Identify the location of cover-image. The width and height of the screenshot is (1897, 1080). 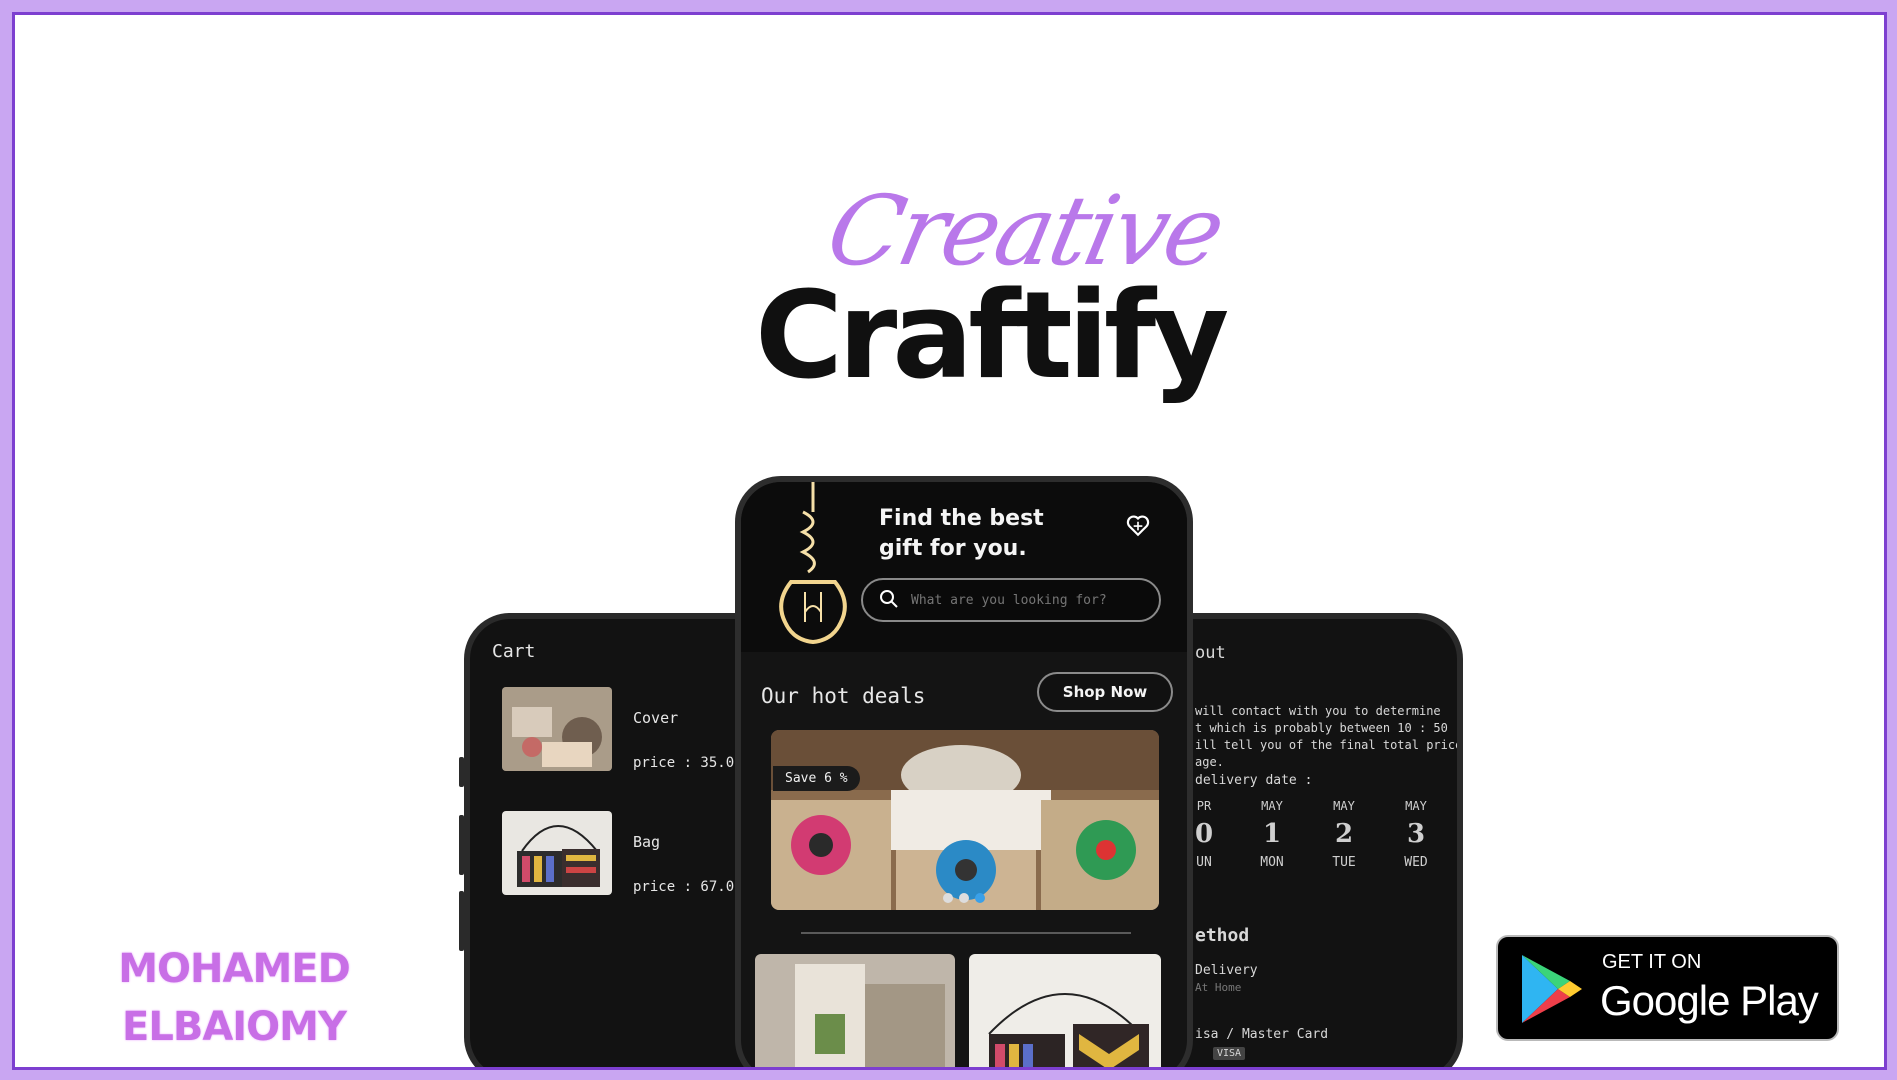
(557, 729).